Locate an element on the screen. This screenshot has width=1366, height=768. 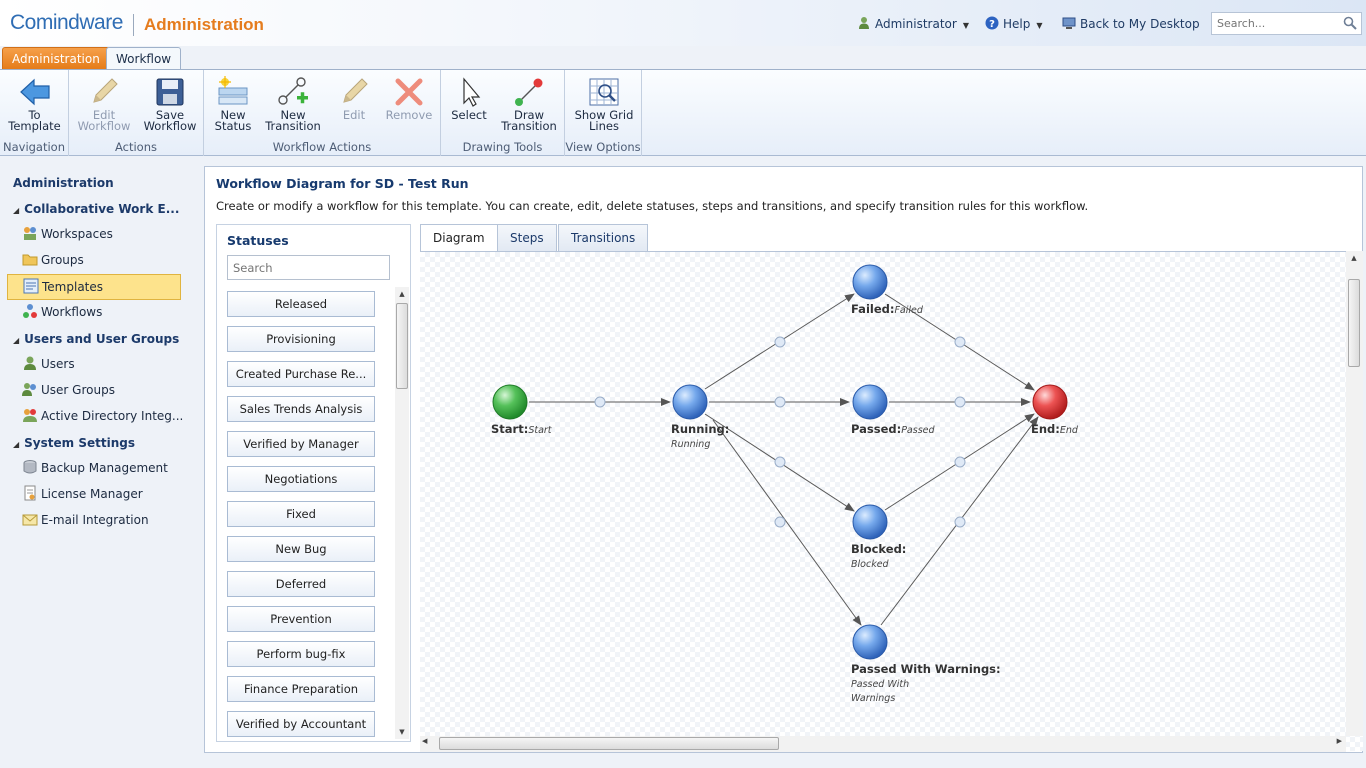
nav-administration: Administration is located at coordinates (63, 183).